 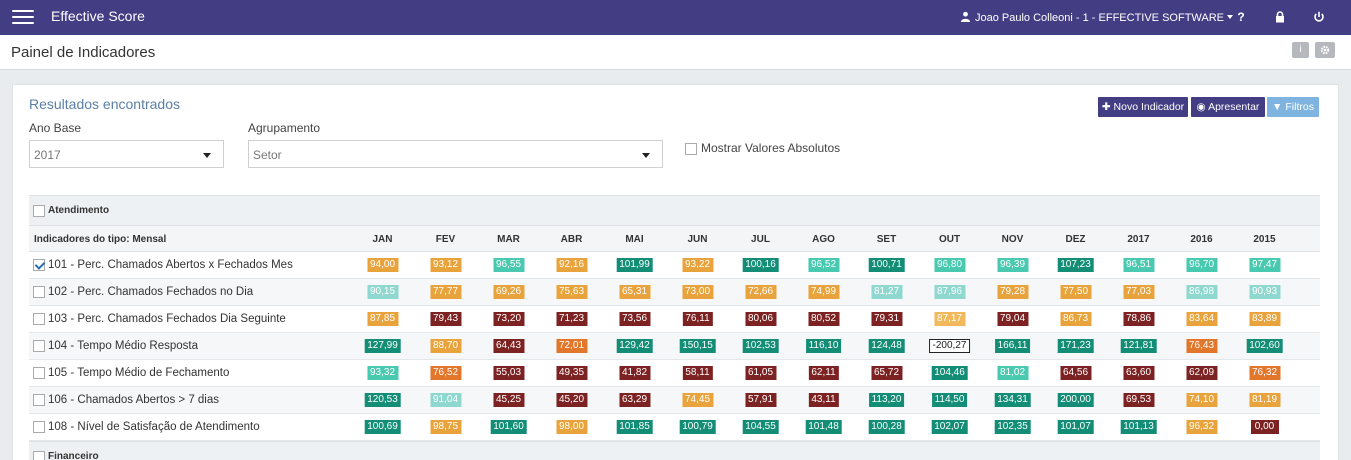 I want to click on value-badge: 79,43, so click(x=445, y=319).